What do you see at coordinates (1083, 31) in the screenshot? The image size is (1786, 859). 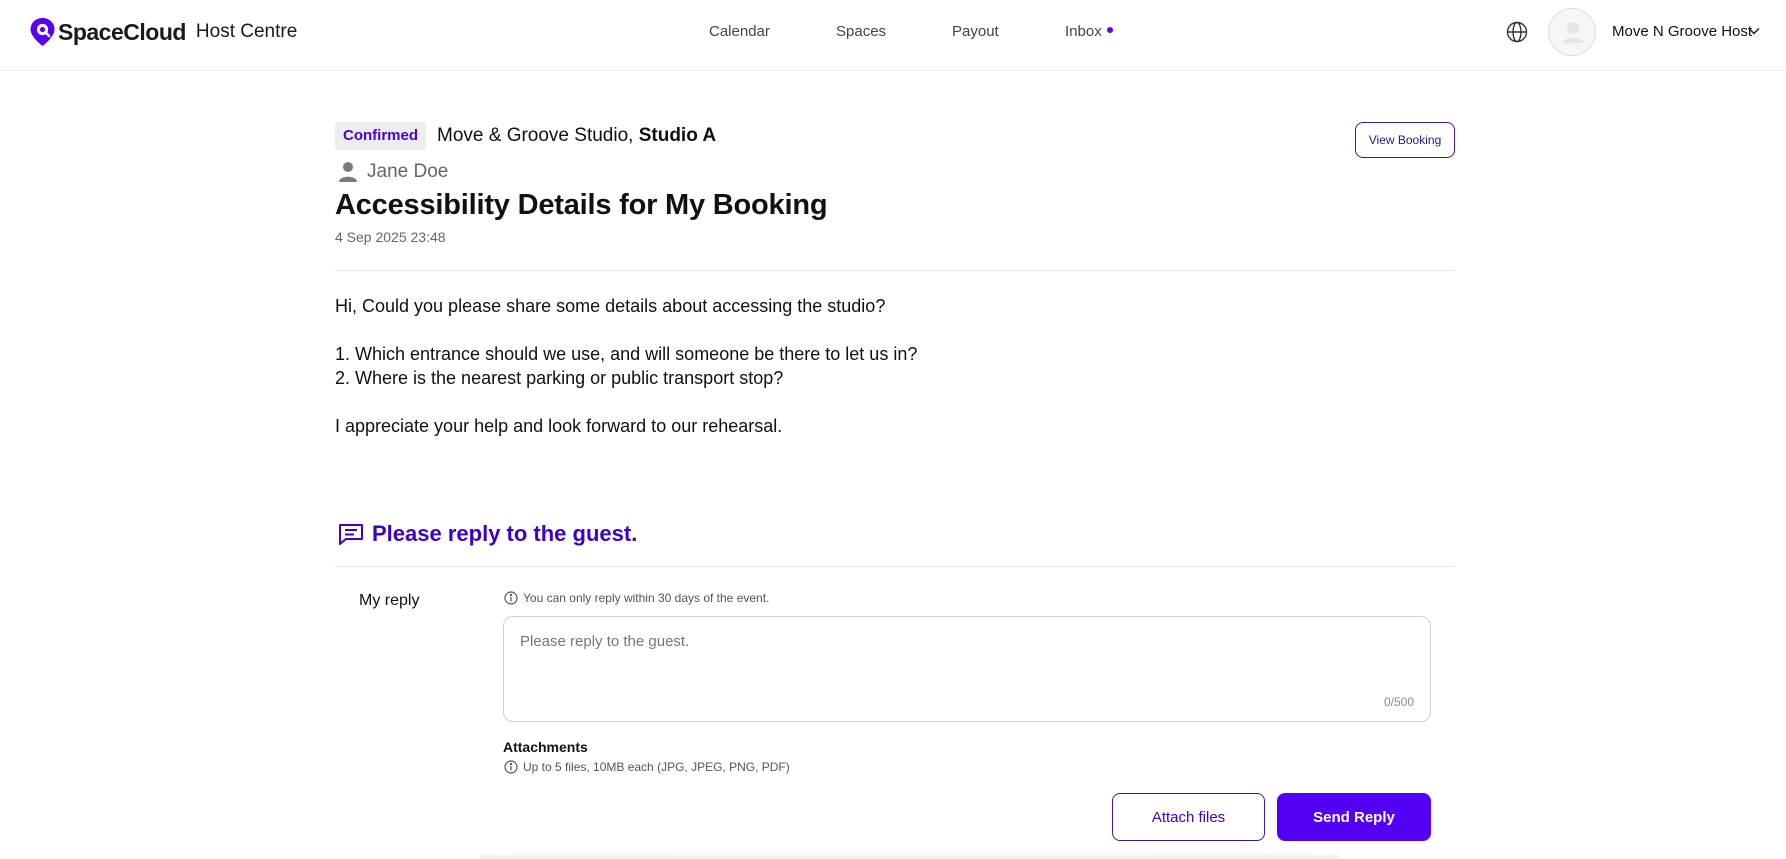 I see `nav-inbox: Inbox` at bounding box center [1083, 31].